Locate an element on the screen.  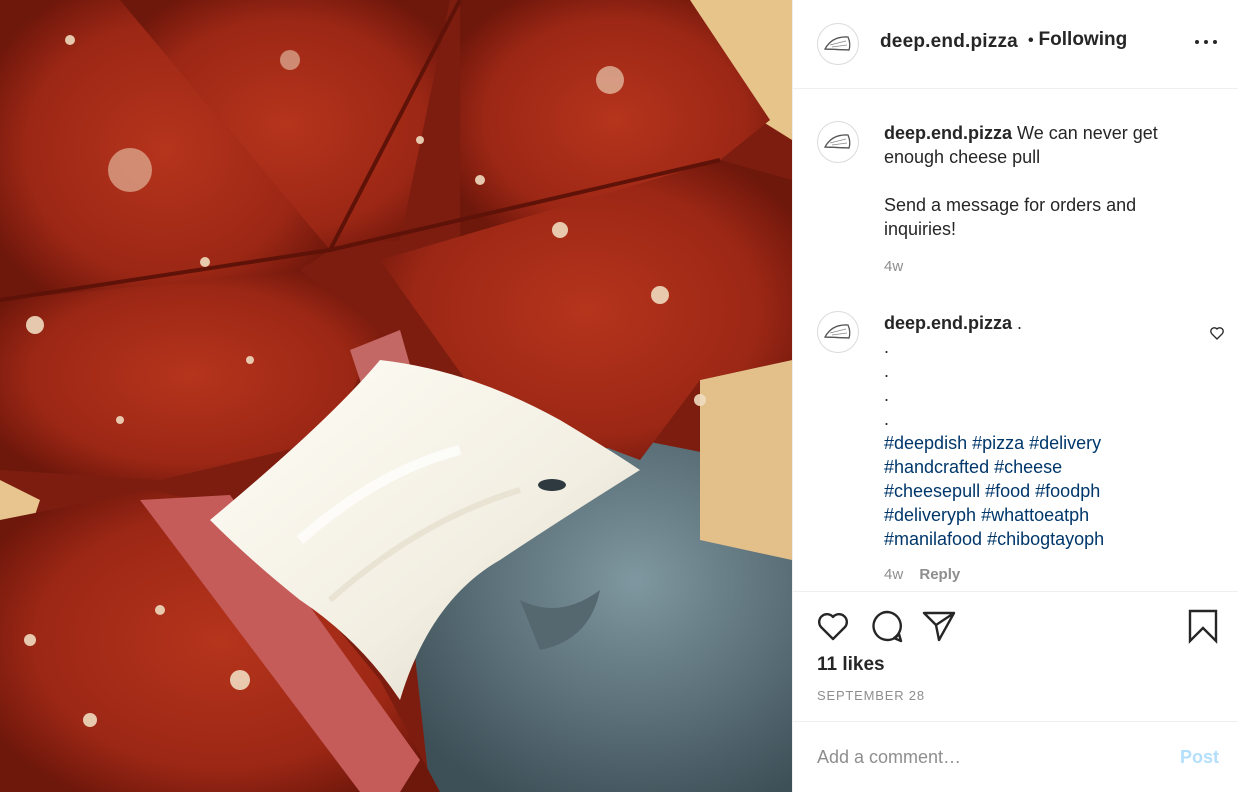
reply-button: Reply is located at coordinates (939, 574).